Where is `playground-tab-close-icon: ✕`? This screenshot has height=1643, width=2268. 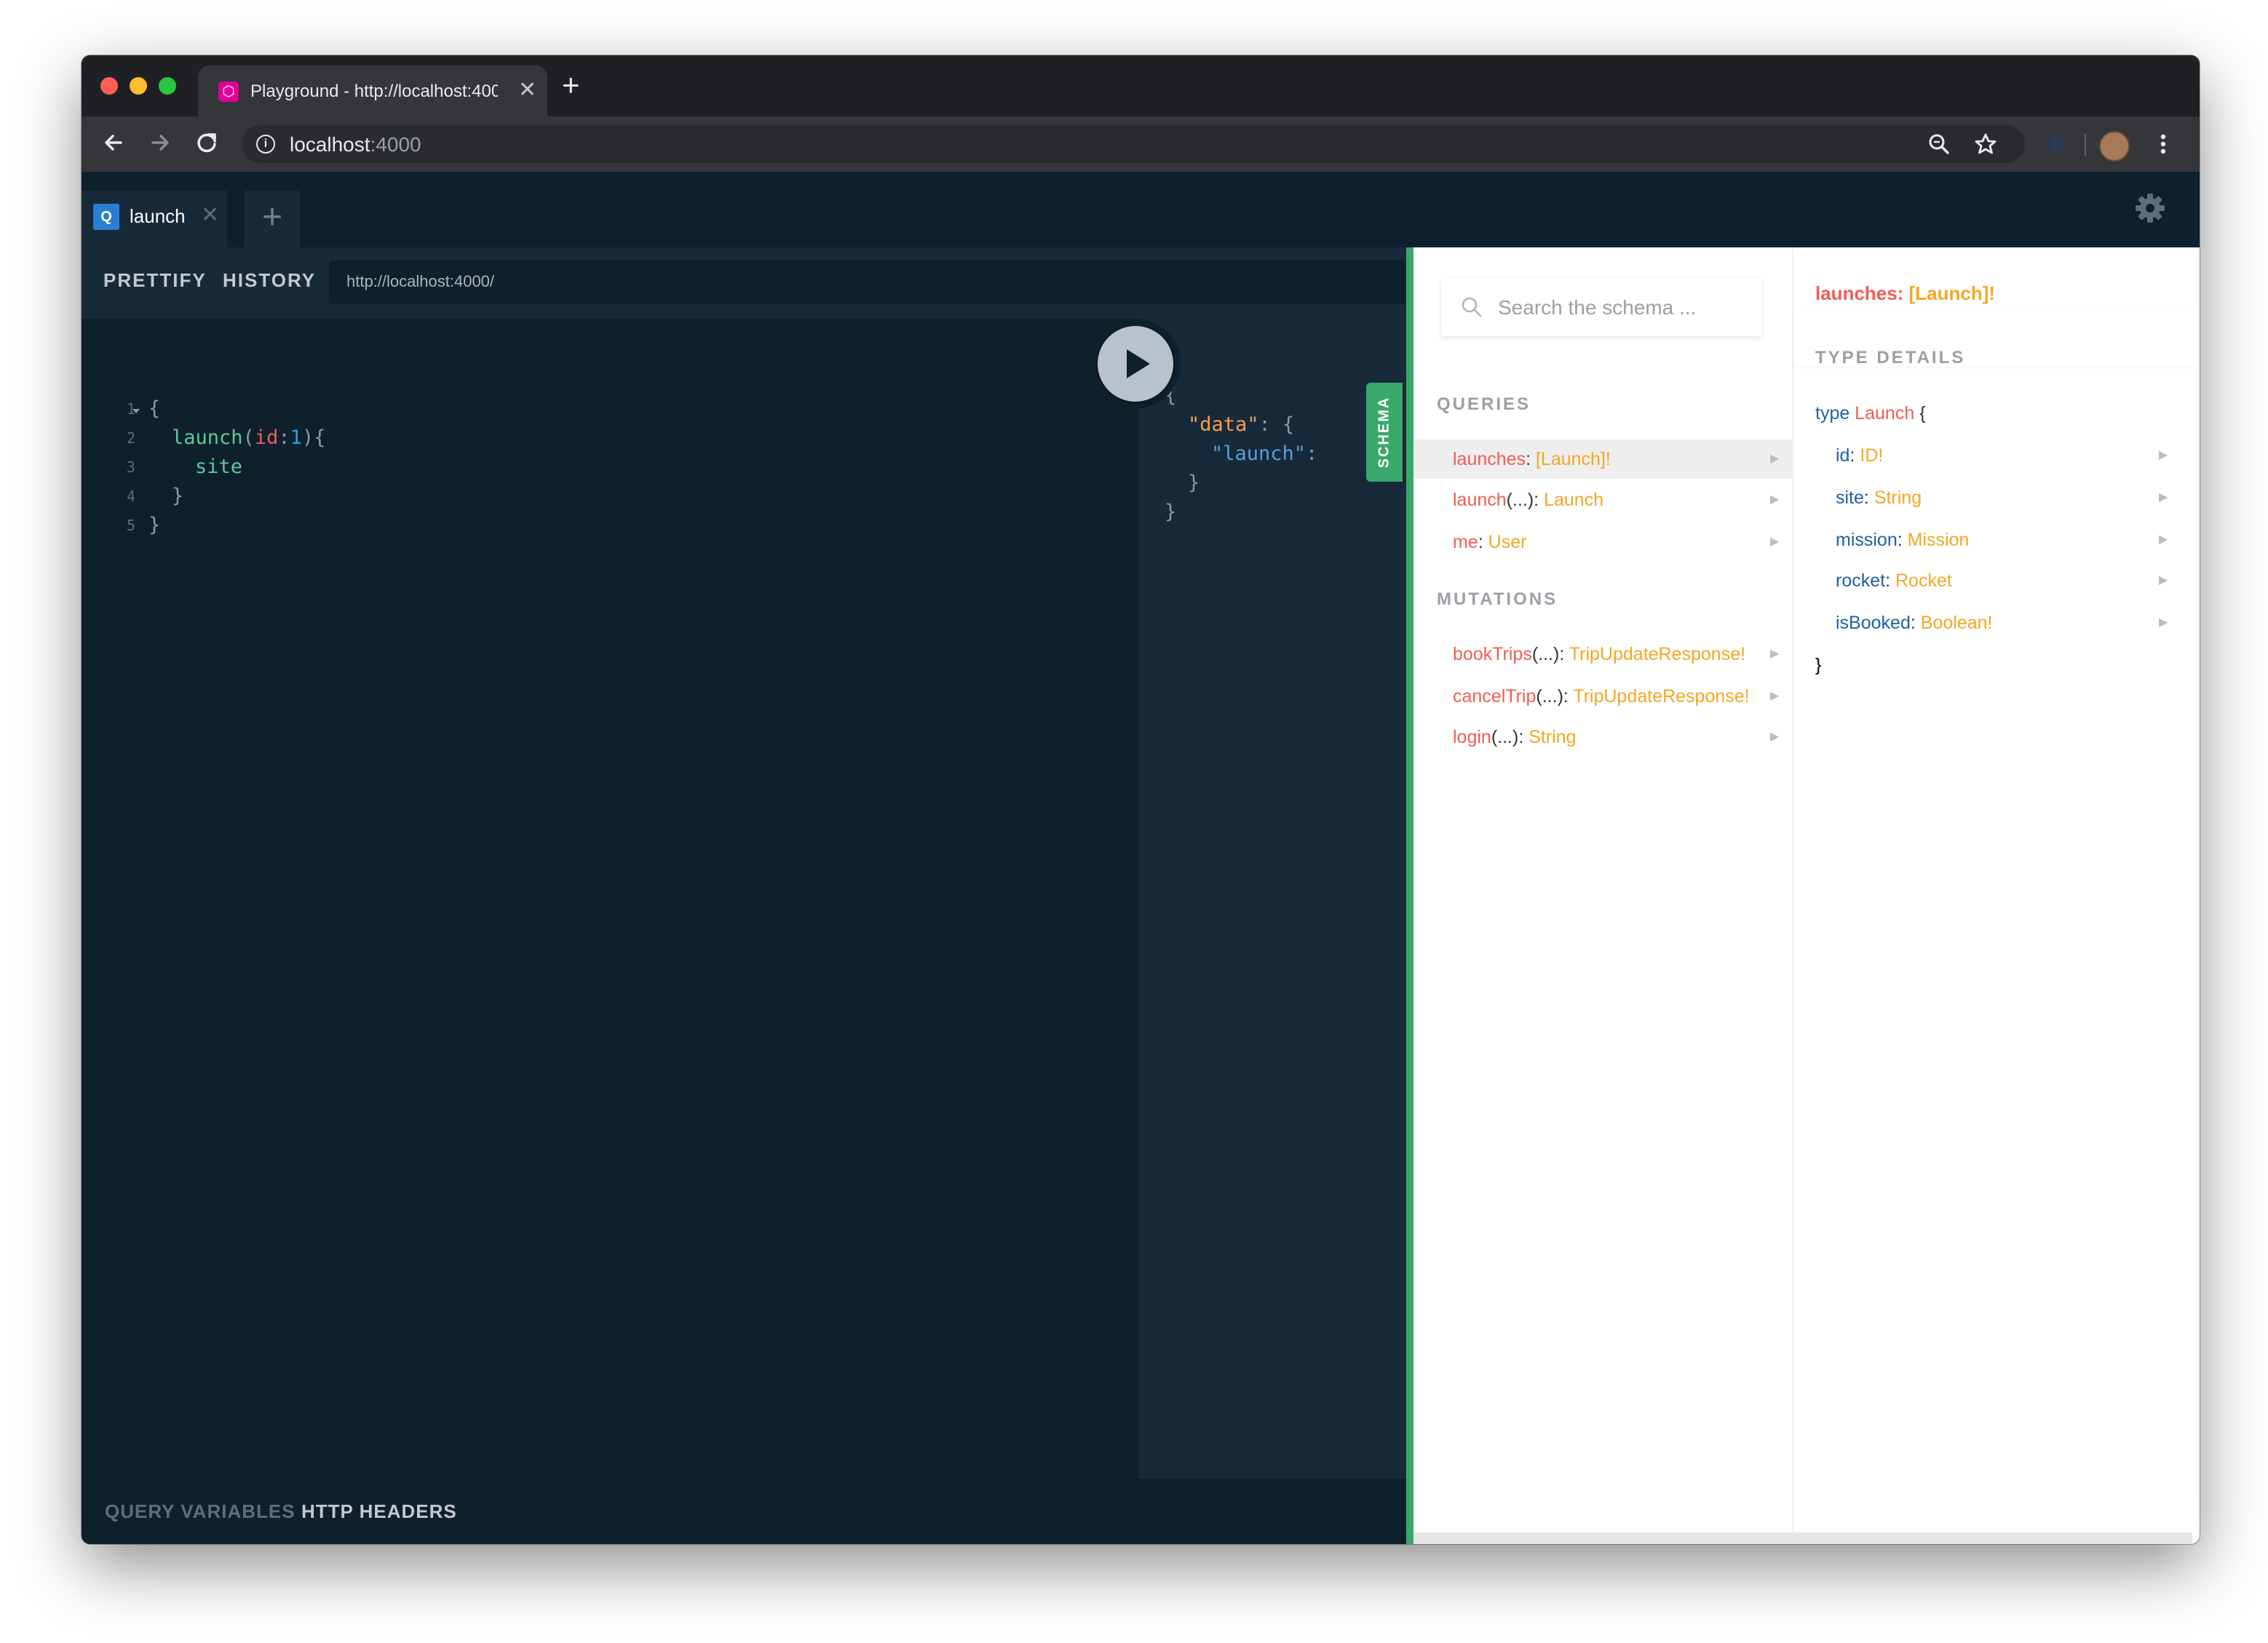
playground-tab-close-icon: ✕ is located at coordinates (210, 215).